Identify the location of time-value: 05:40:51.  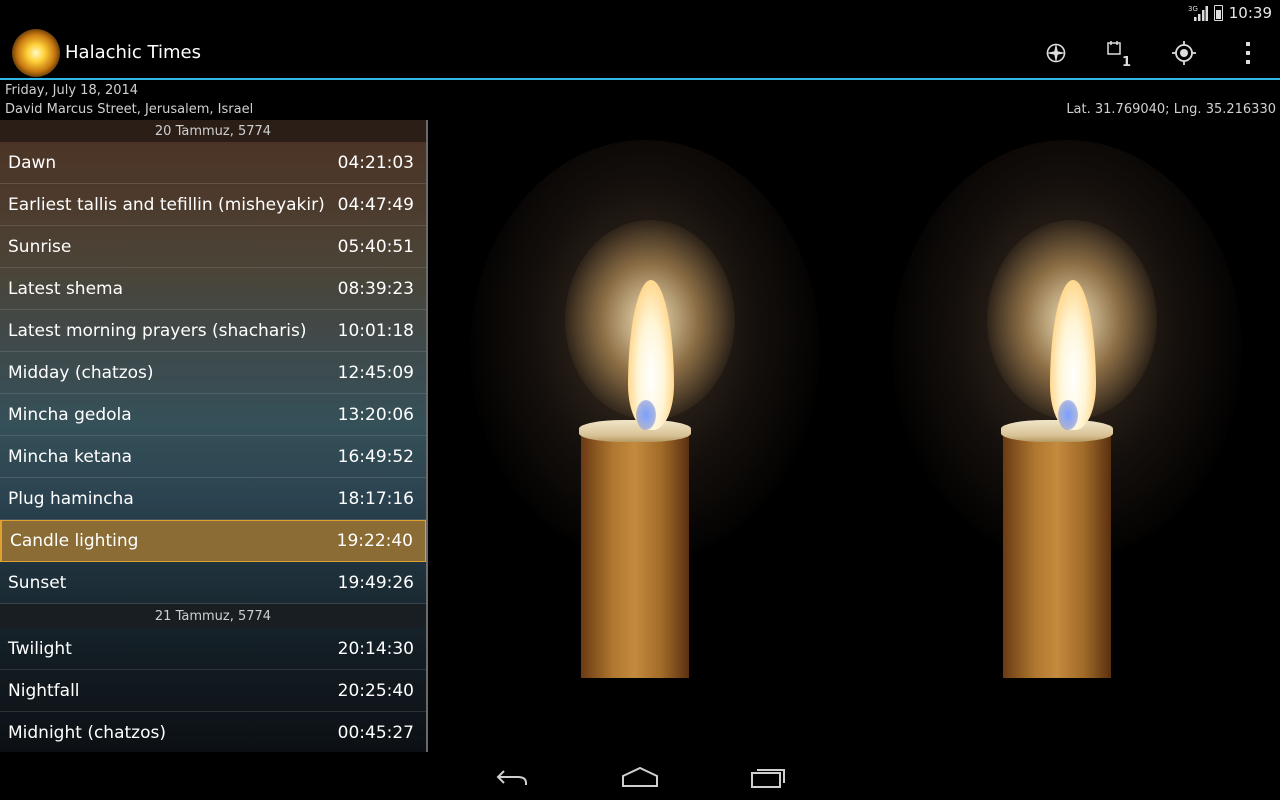
(375, 246).